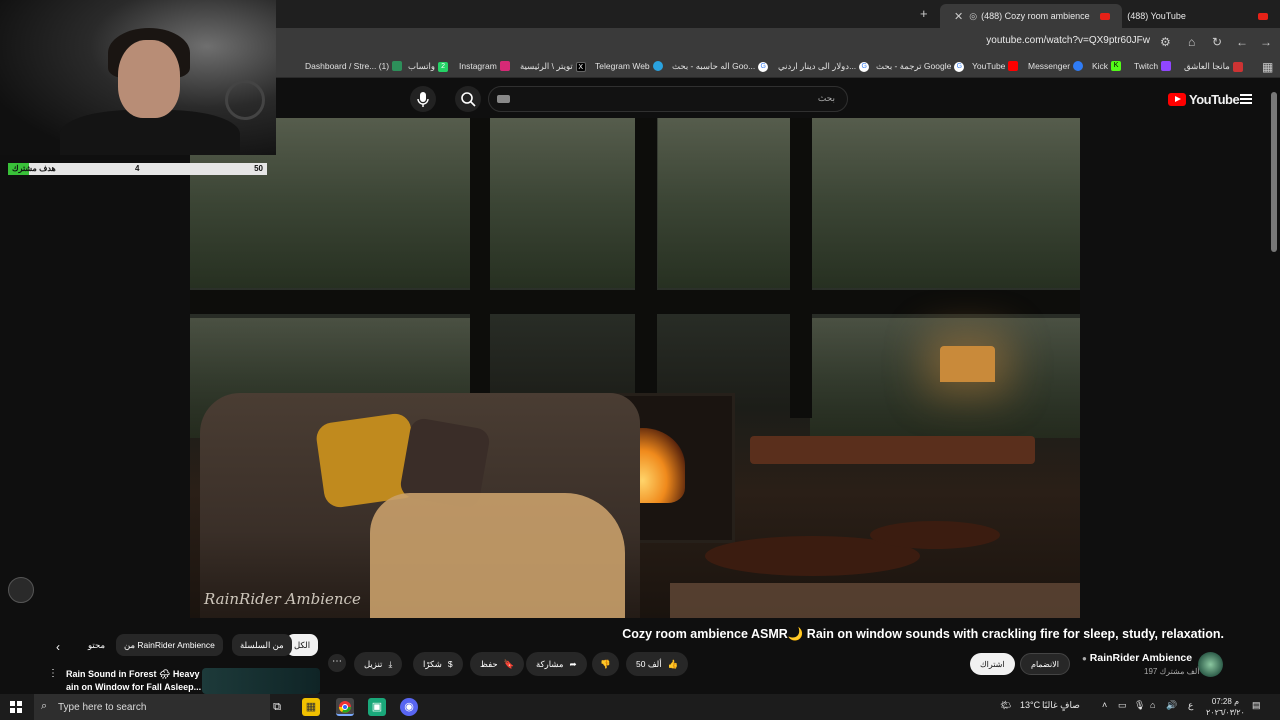 Image resolution: width=1280 pixels, height=720 pixels. Describe the element at coordinates (1122, 705) in the screenshot. I see `tray-app-icon: ▭` at that location.